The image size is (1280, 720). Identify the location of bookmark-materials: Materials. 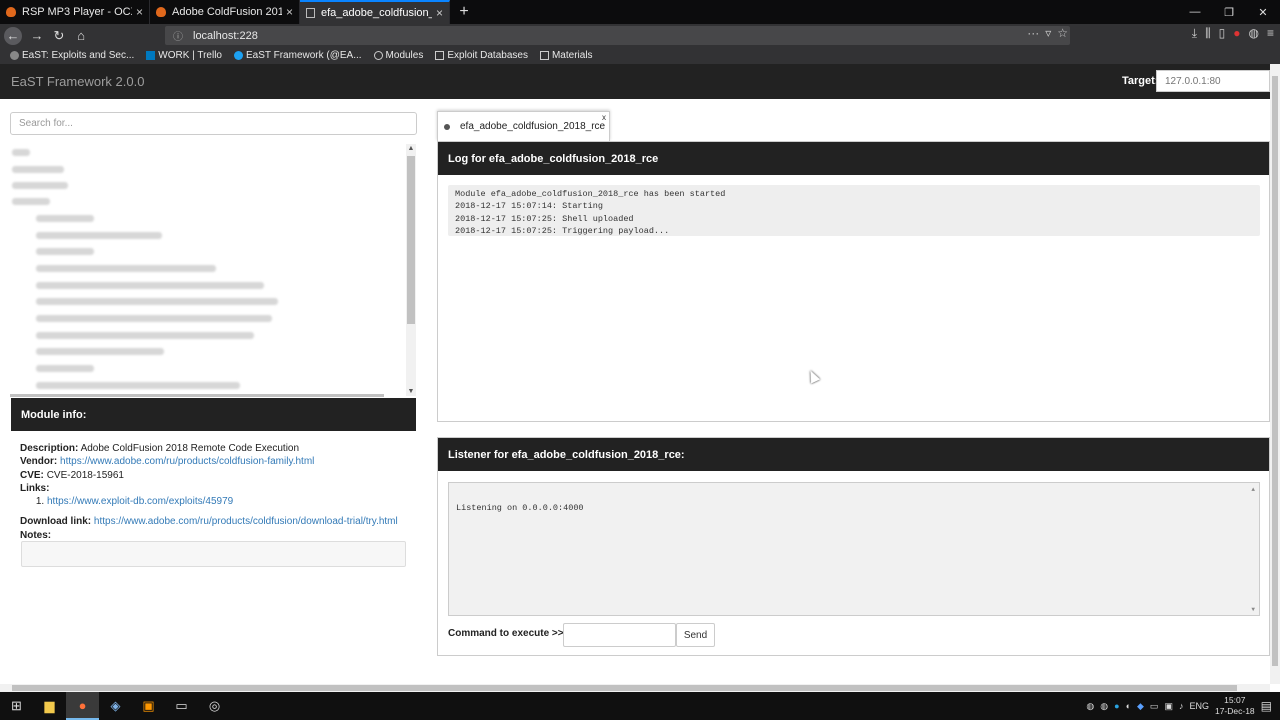
(566, 55).